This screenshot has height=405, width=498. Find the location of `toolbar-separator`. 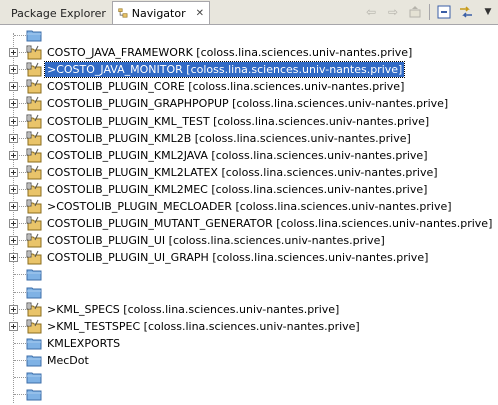

toolbar-separator is located at coordinates (429, 12).